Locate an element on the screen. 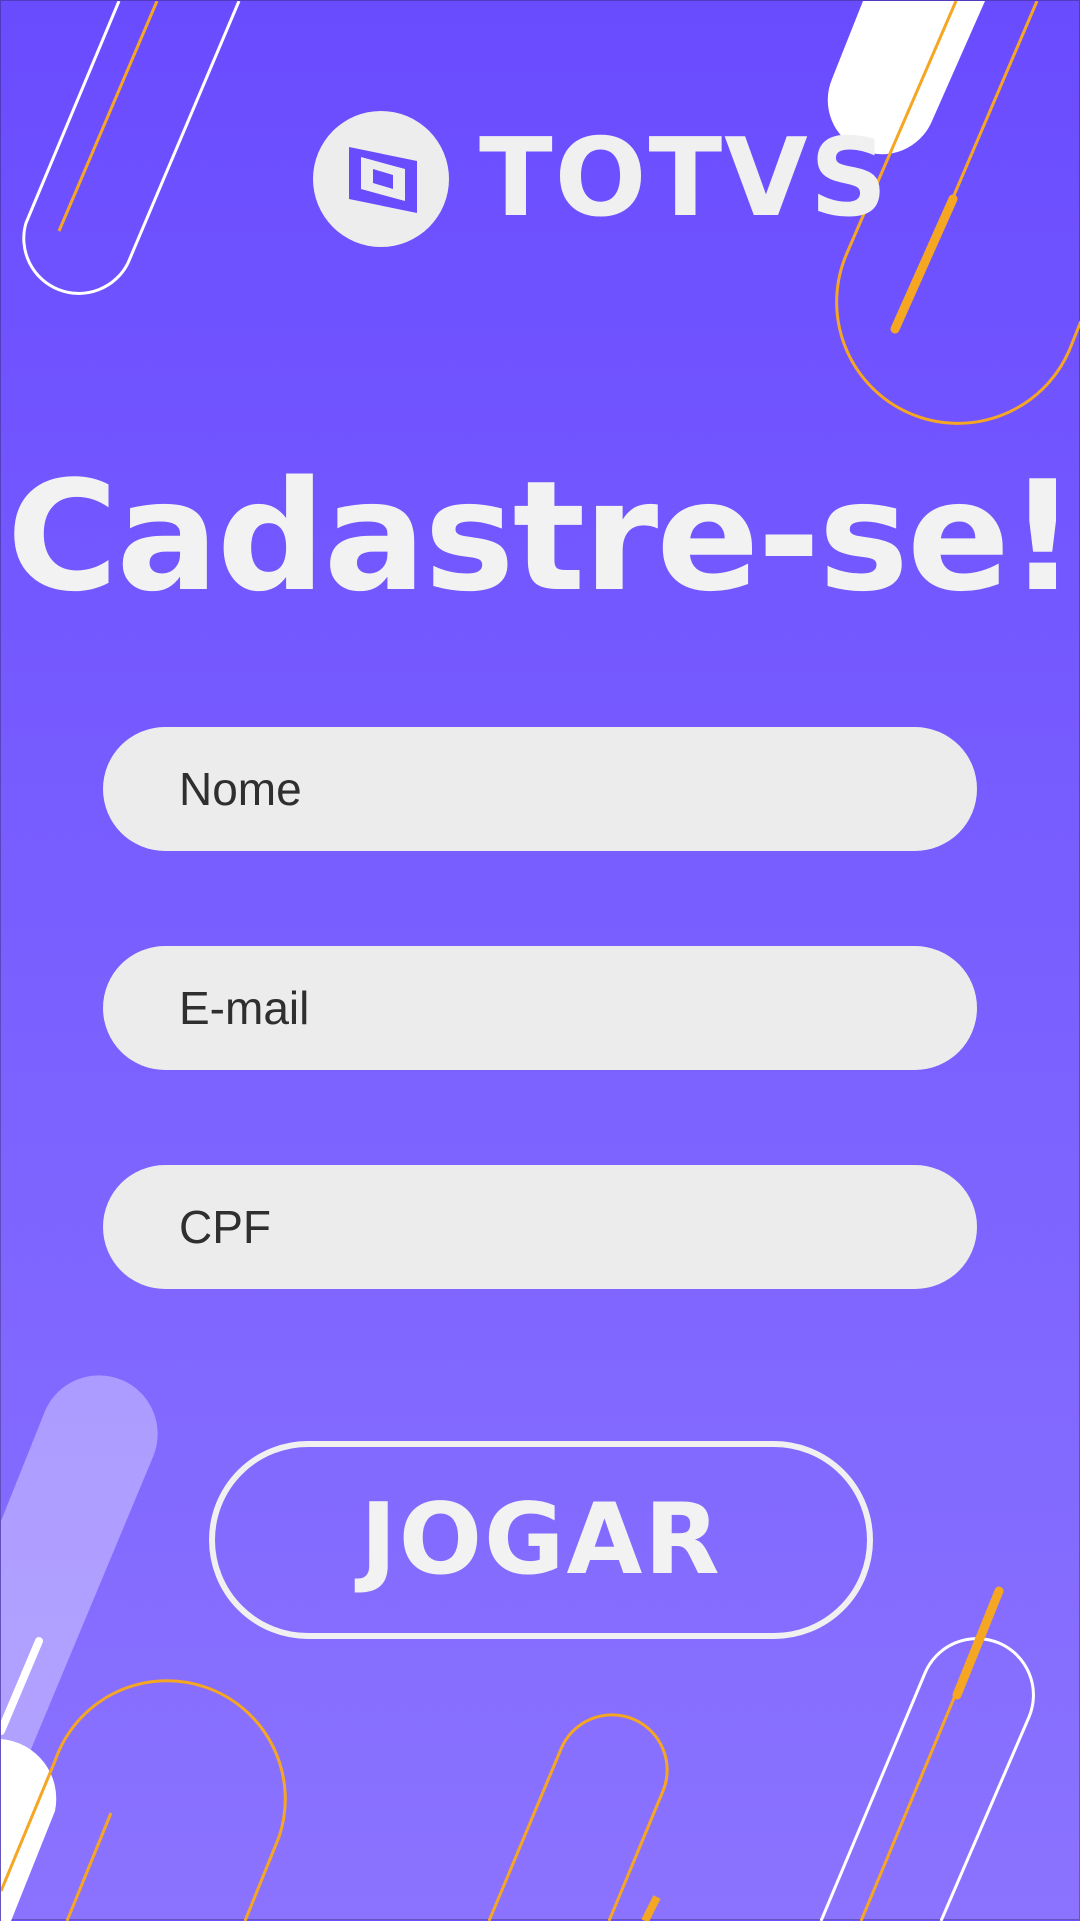 The image size is (1080, 1921). brand-name: TOTVS is located at coordinates (684, 178).